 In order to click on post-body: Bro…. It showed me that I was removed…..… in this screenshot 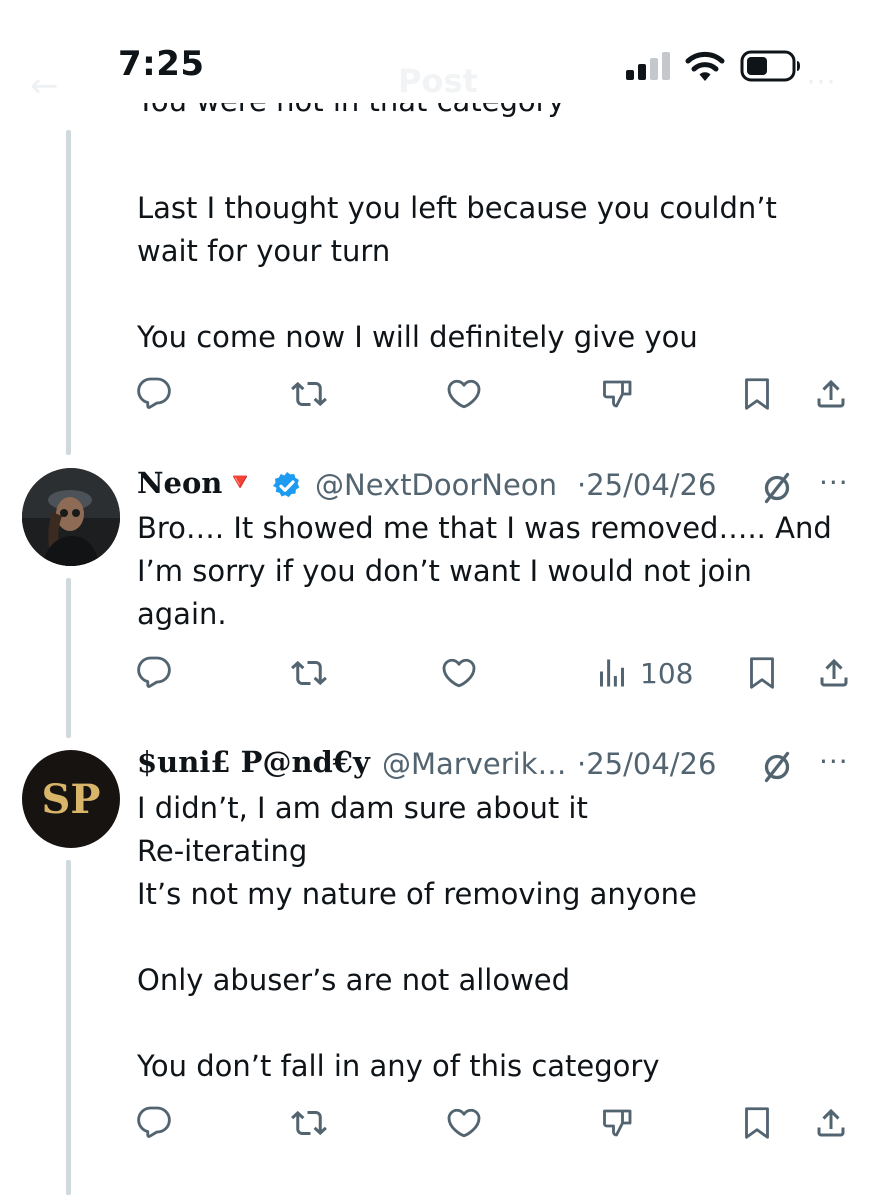, I will do `click(484, 571)`.